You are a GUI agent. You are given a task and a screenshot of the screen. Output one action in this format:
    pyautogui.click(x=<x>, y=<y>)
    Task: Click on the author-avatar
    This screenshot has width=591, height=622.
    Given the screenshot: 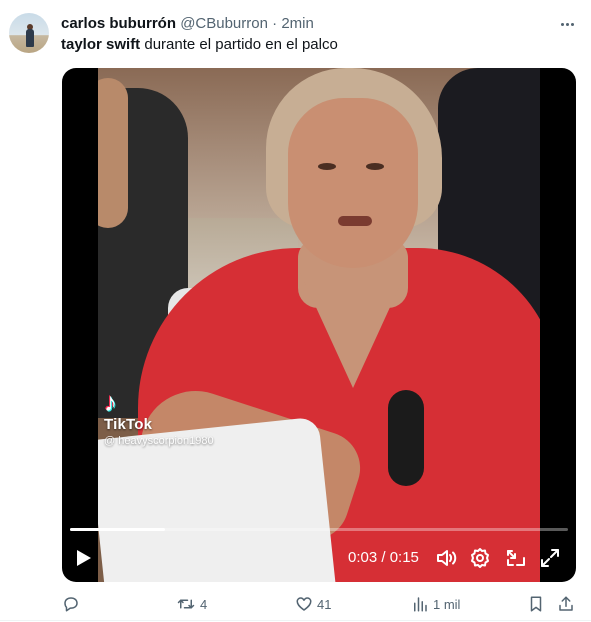 What is the action you would take?
    pyautogui.click(x=29, y=33)
    